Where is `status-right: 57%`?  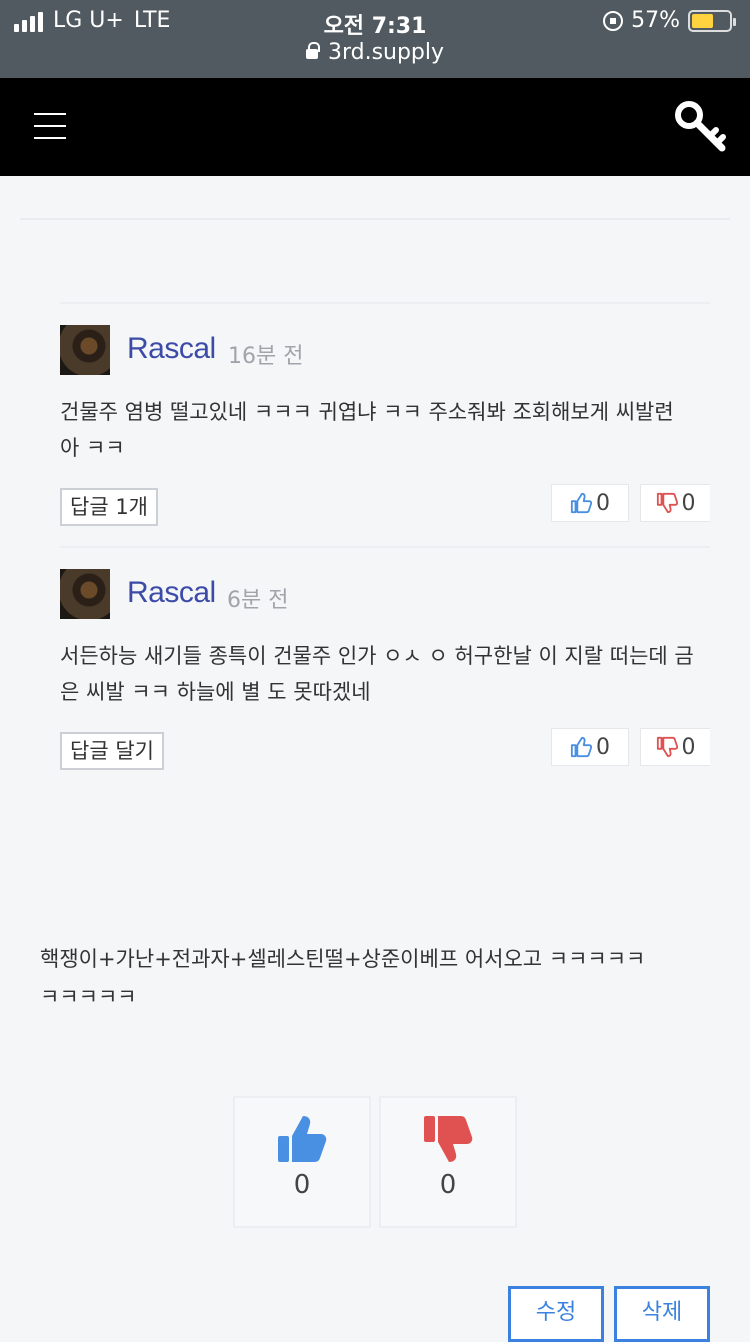
status-right: 57% is located at coordinates (669, 20).